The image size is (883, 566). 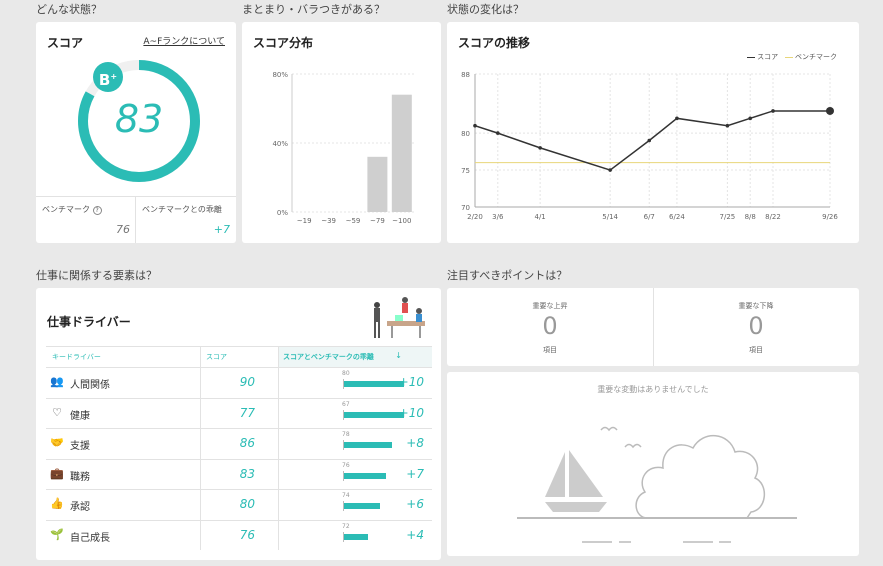 What do you see at coordinates (653, 389) in the screenshot?
I see `empty-message: 重要な変動はありませんでした` at bounding box center [653, 389].